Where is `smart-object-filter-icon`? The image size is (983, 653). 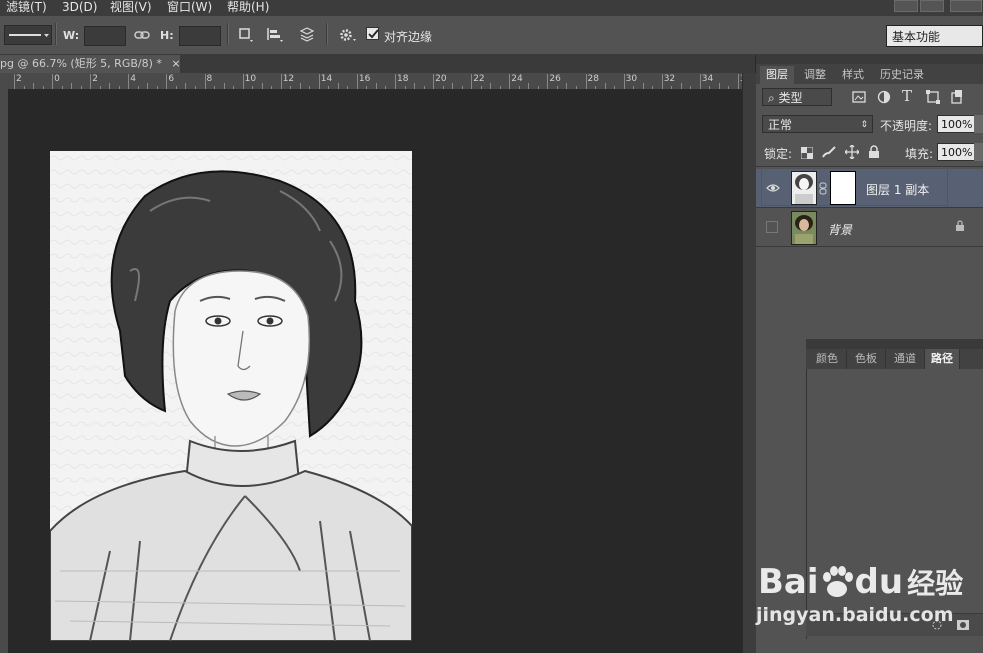
smart-object-filter-icon is located at coordinates (957, 97).